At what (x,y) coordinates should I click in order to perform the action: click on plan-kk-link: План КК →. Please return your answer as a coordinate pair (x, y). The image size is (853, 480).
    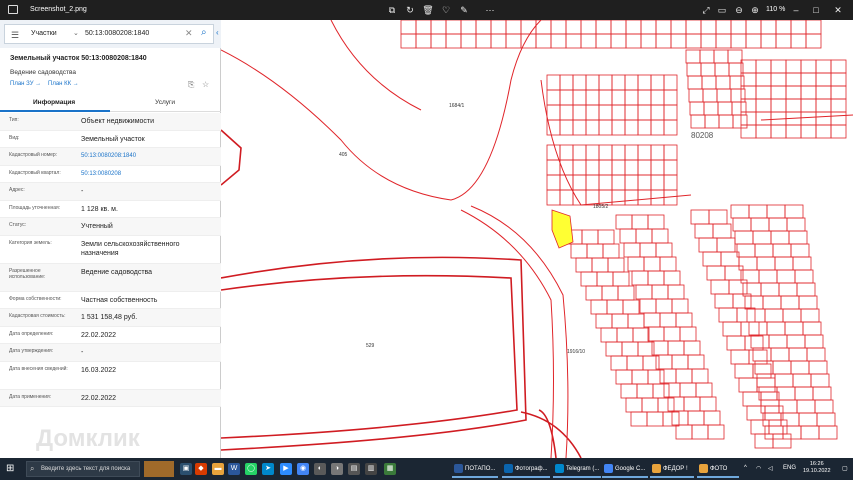
    Looking at the image, I should click on (63, 84).